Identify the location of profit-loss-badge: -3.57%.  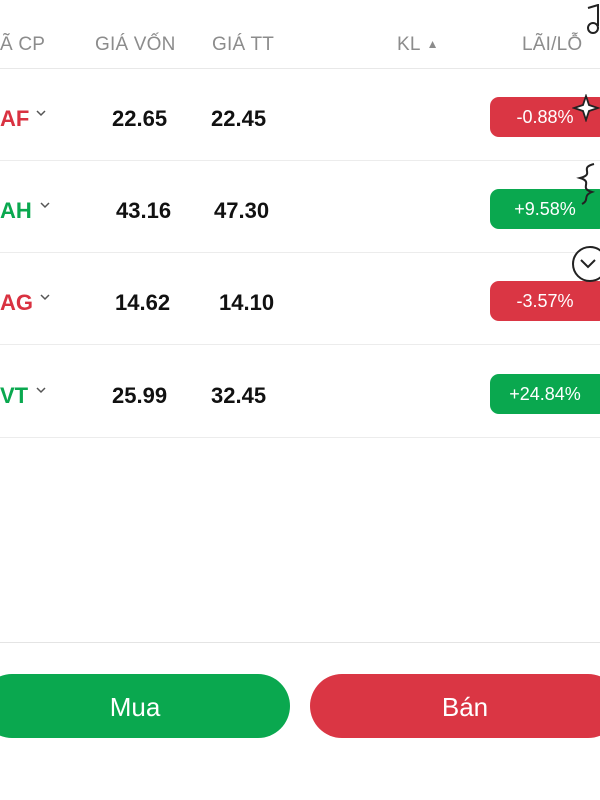
(545, 301).